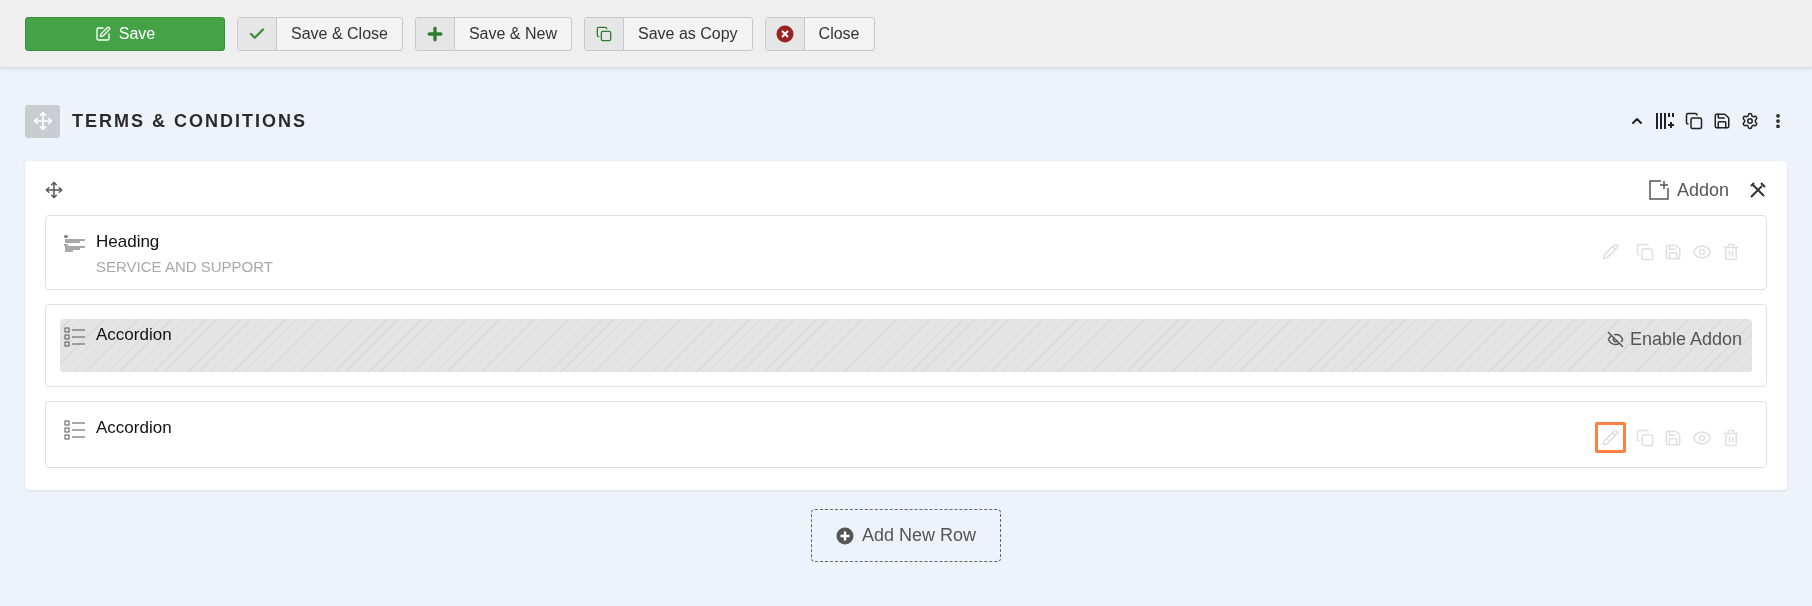 This screenshot has width=1812, height=606. What do you see at coordinates (1750, 121) in the screenshot?
I see `settings-icon` at bounding box center [1750, 121].